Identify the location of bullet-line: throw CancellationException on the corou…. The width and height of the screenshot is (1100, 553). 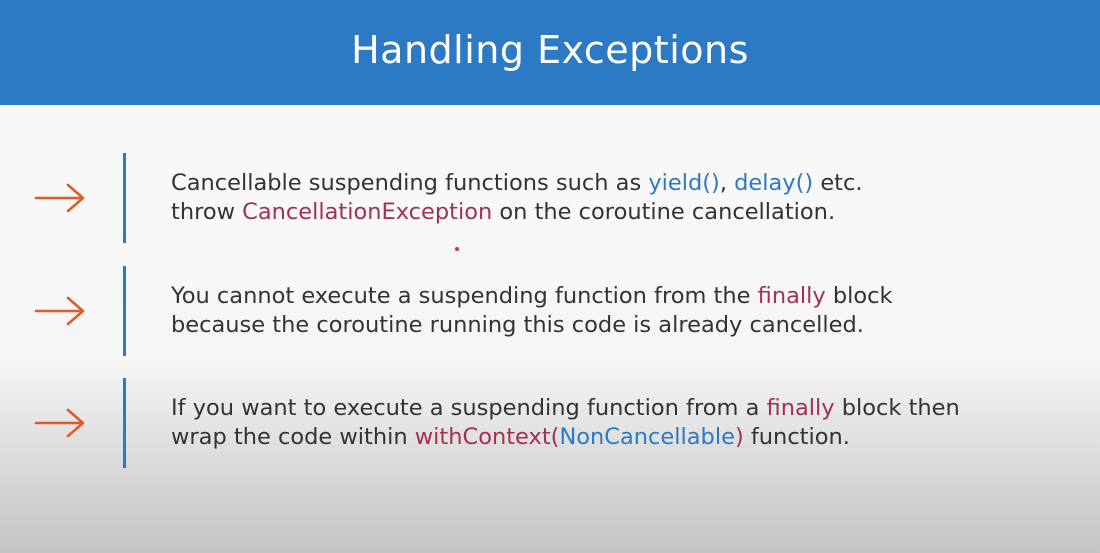
(517, 212).